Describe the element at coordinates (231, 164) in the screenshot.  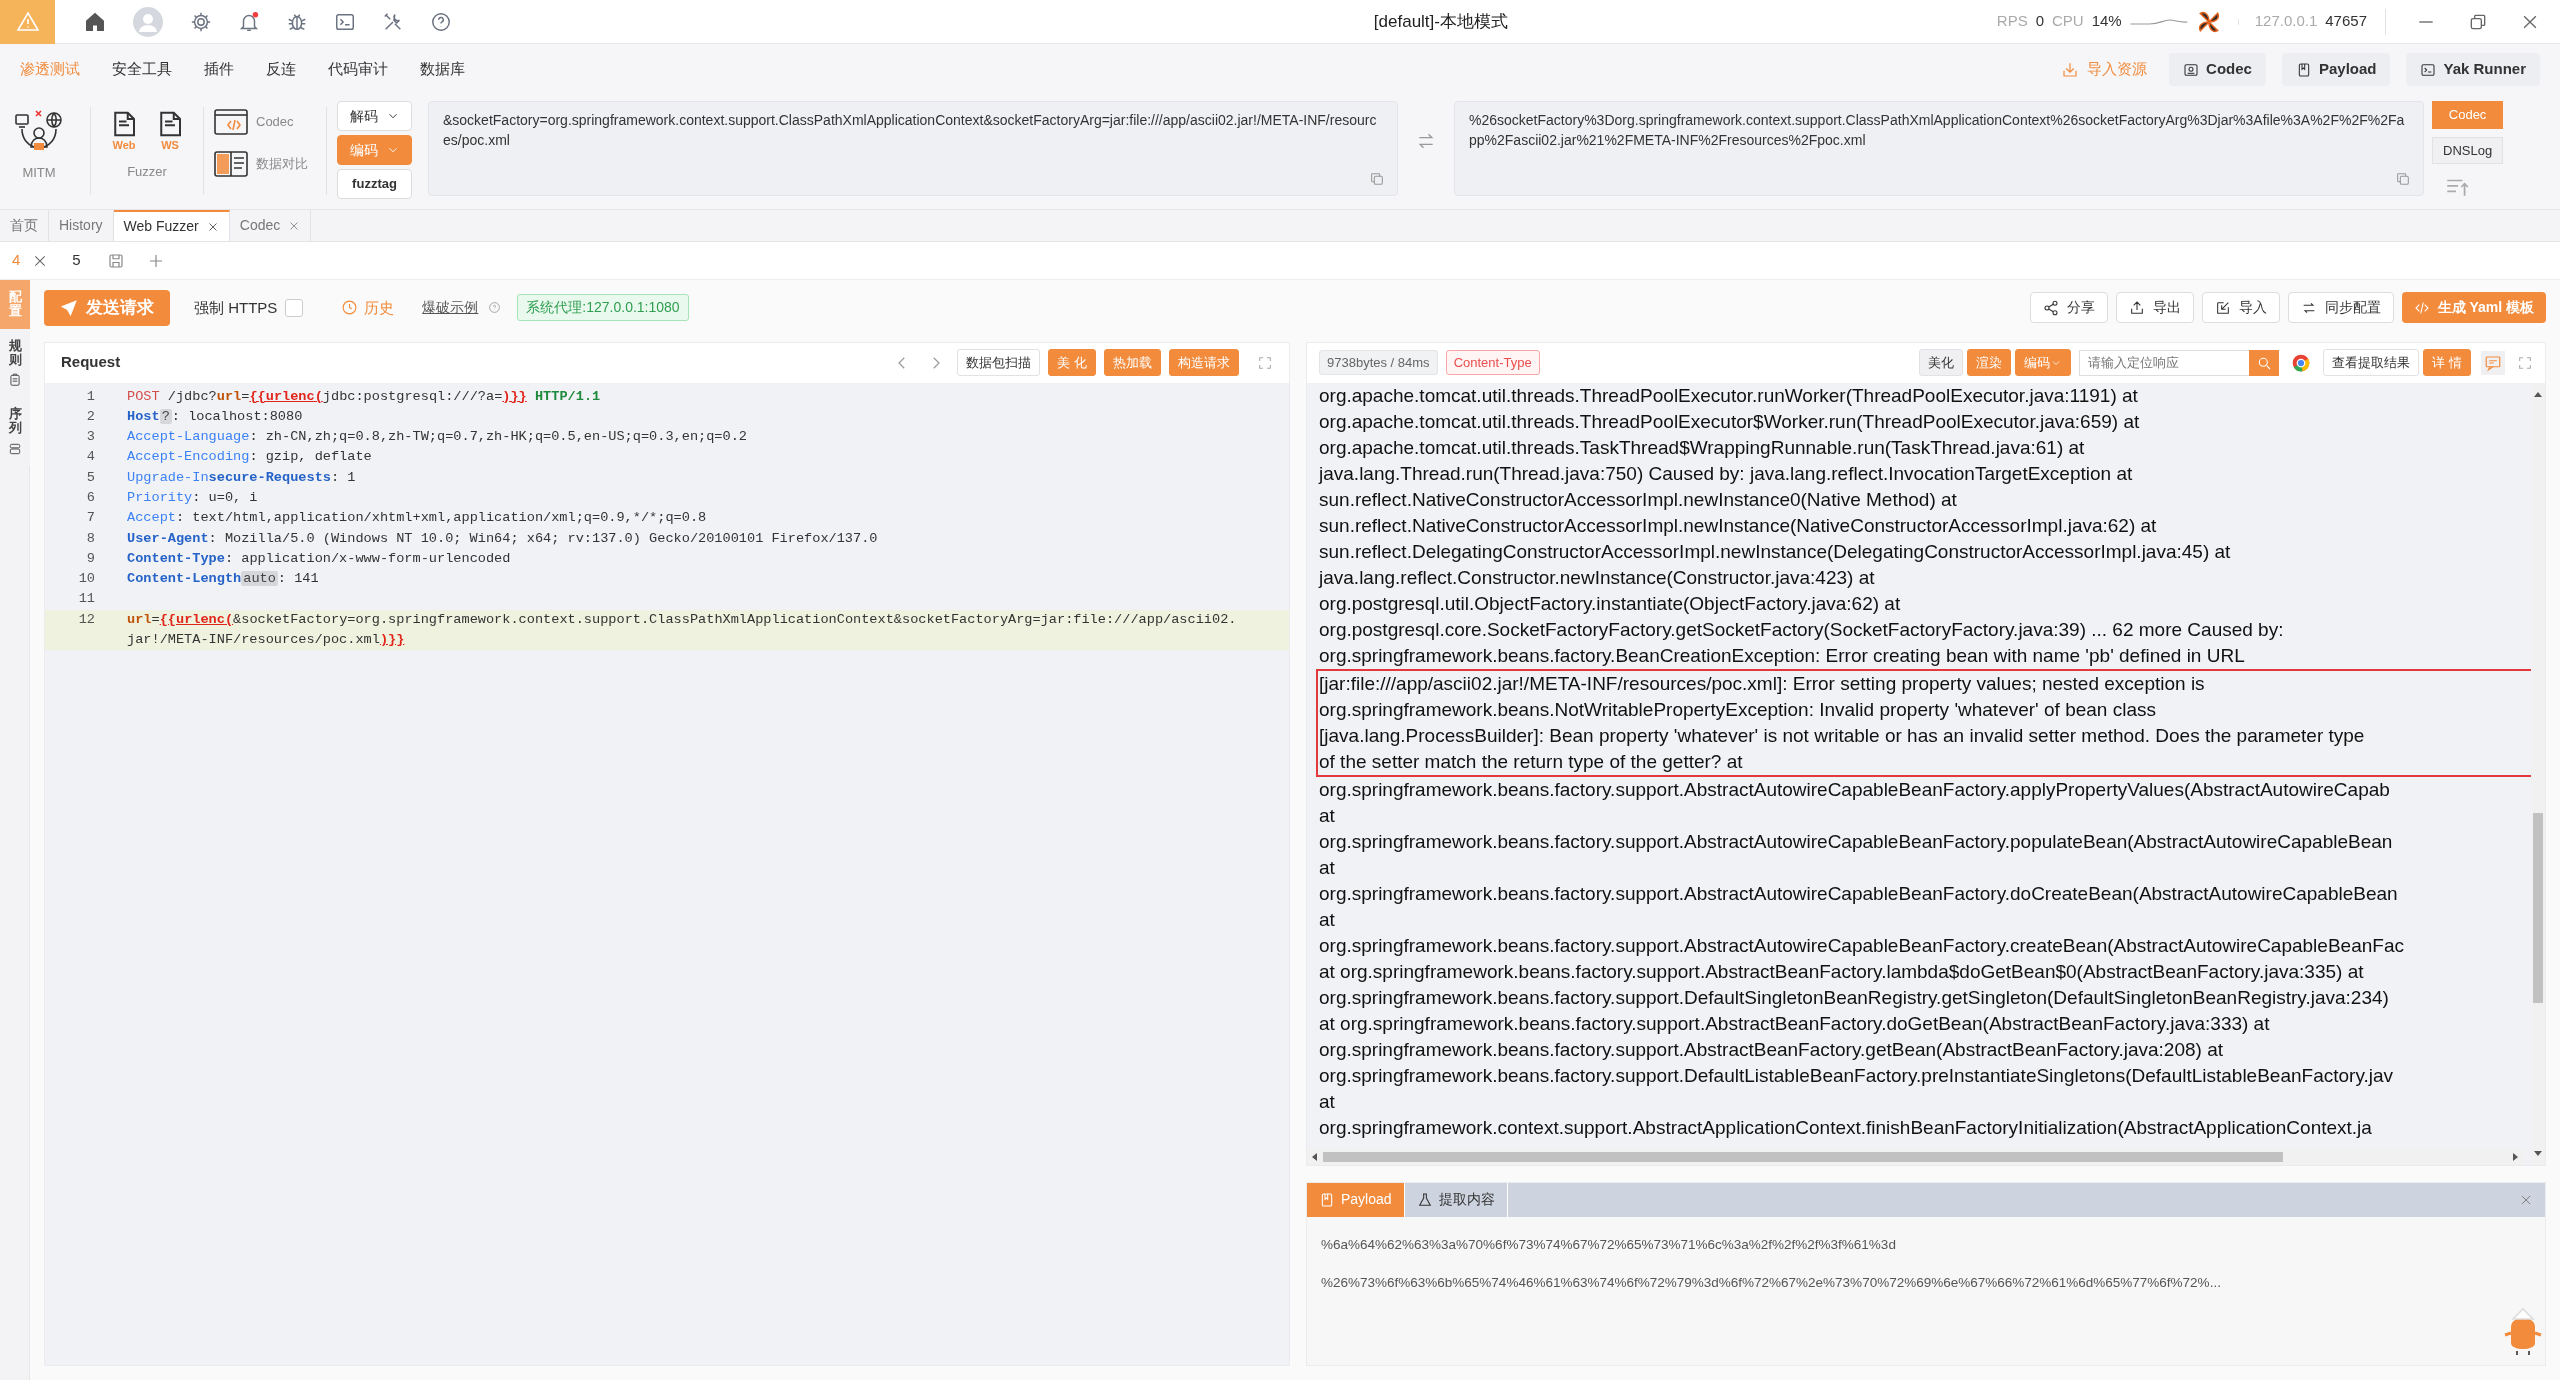
I see `compare-icon` at that location.